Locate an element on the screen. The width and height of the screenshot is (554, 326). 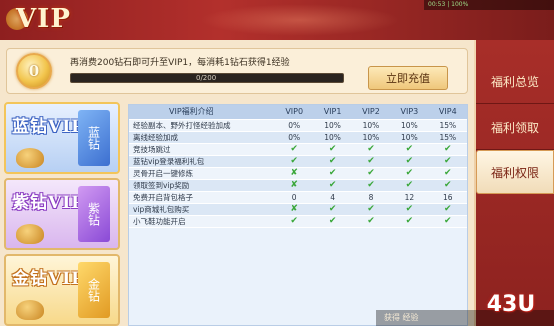
table-row: 领取签到vip奖励 ✘ ✔ ✔ ✔ ✔ is located at coordinates (298, 185).